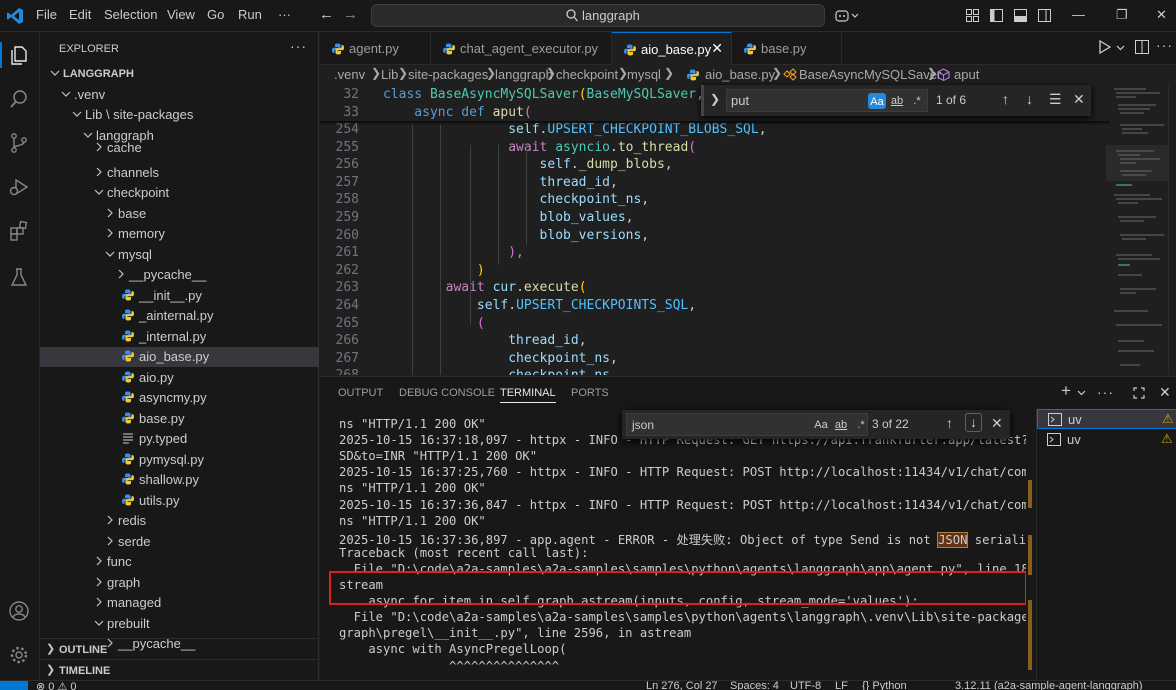 The height and width of the screenshot is (690, 1176). I want to click on tree-item-aio-base-py: aio_base.py, so click(179, 357).